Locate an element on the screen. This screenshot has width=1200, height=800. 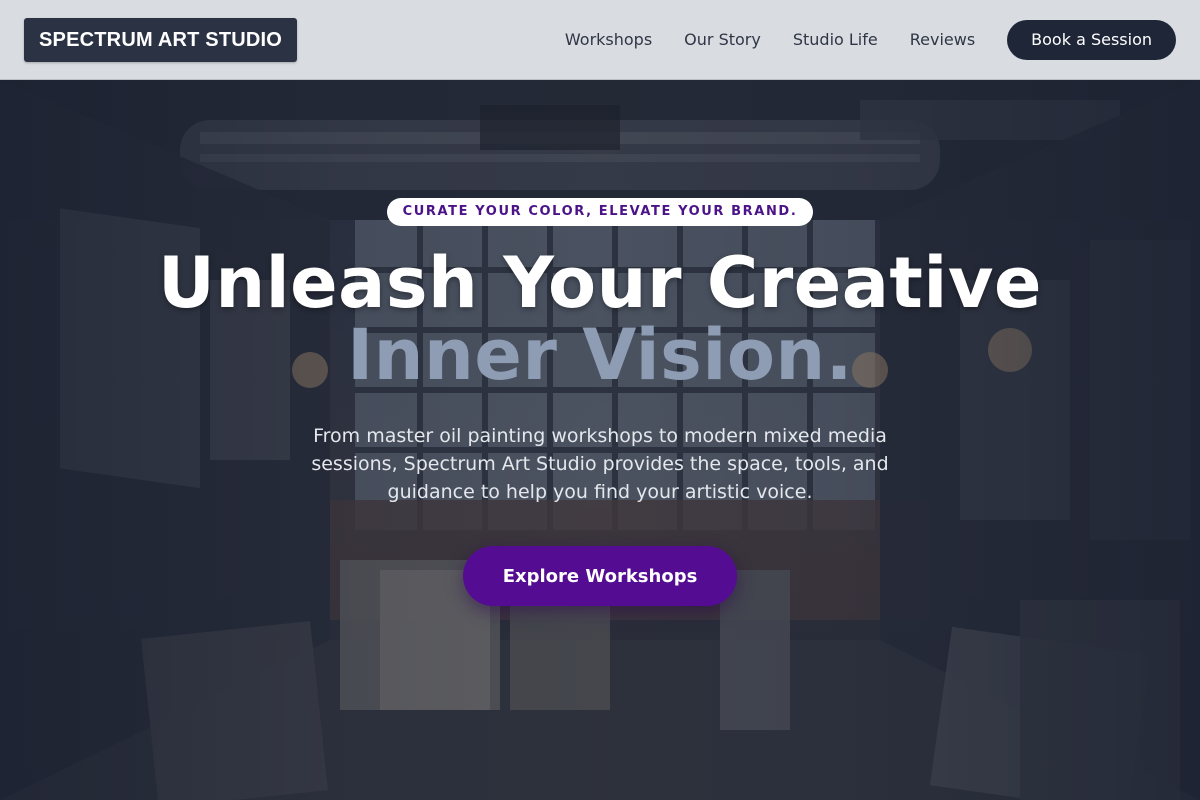
nav-link-studio-life: Studio Life is located at coordinates (835, 39).